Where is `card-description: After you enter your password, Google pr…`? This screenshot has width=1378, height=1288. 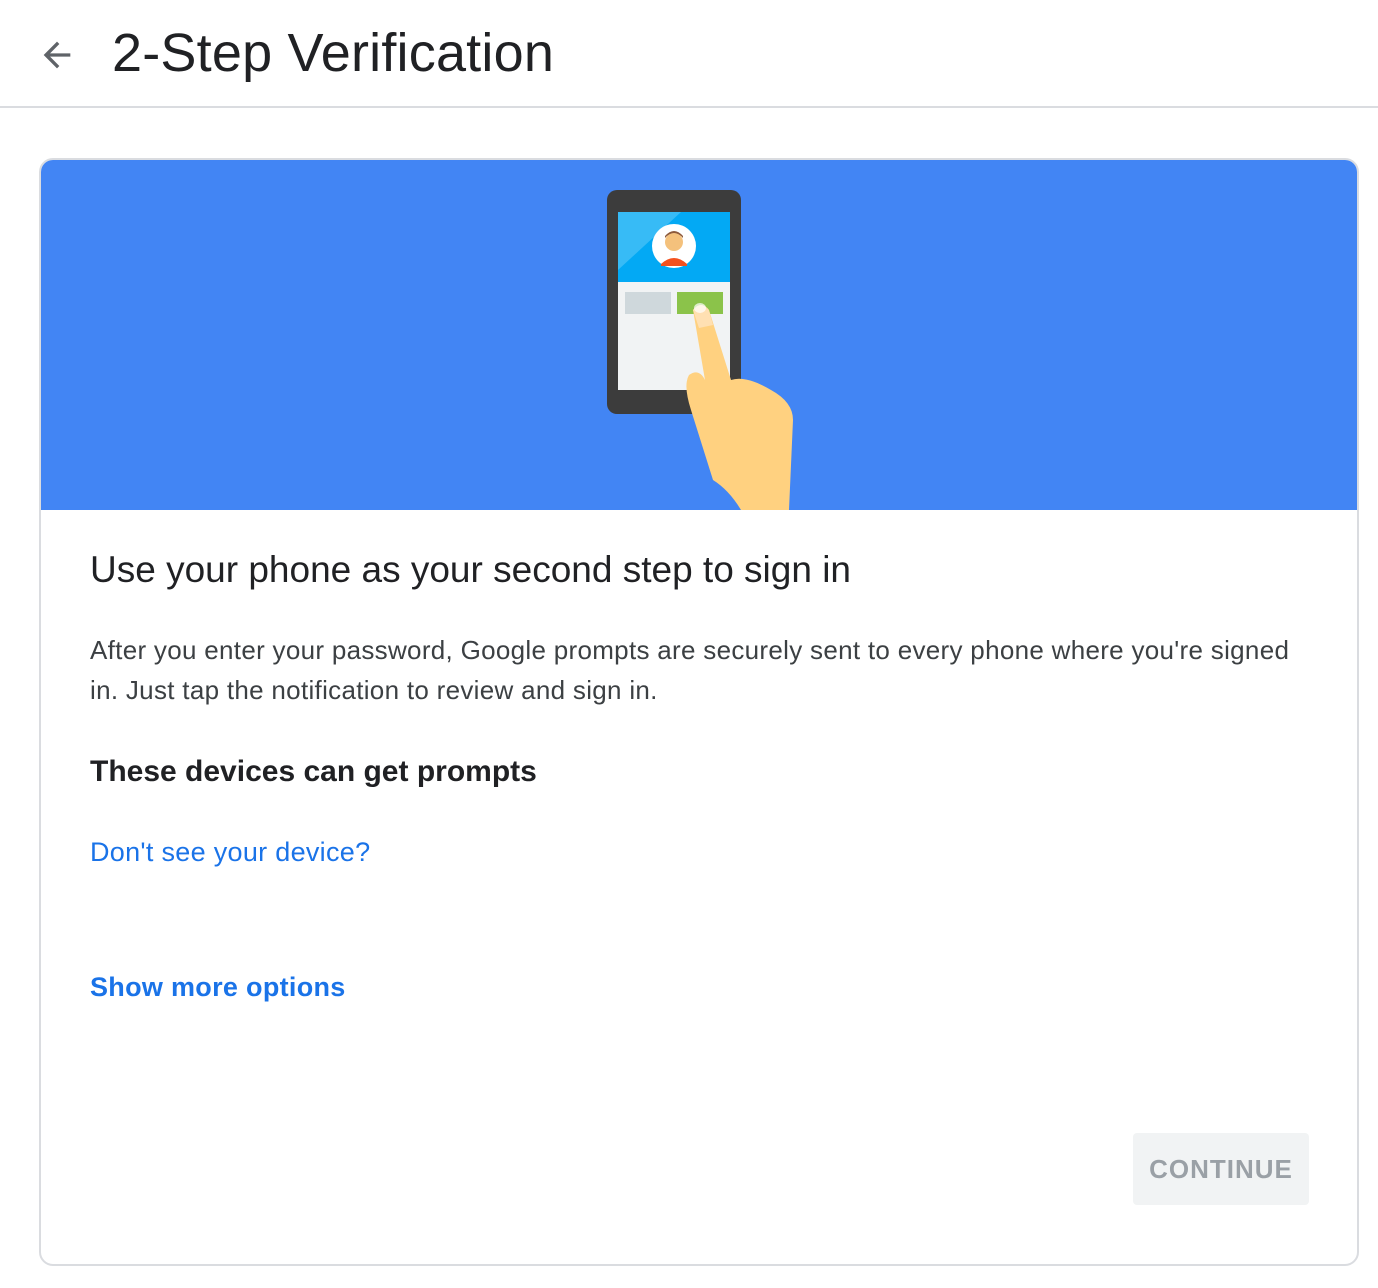 card-description: After you enter your password, Google pr… is located at coordinates (690, 670).